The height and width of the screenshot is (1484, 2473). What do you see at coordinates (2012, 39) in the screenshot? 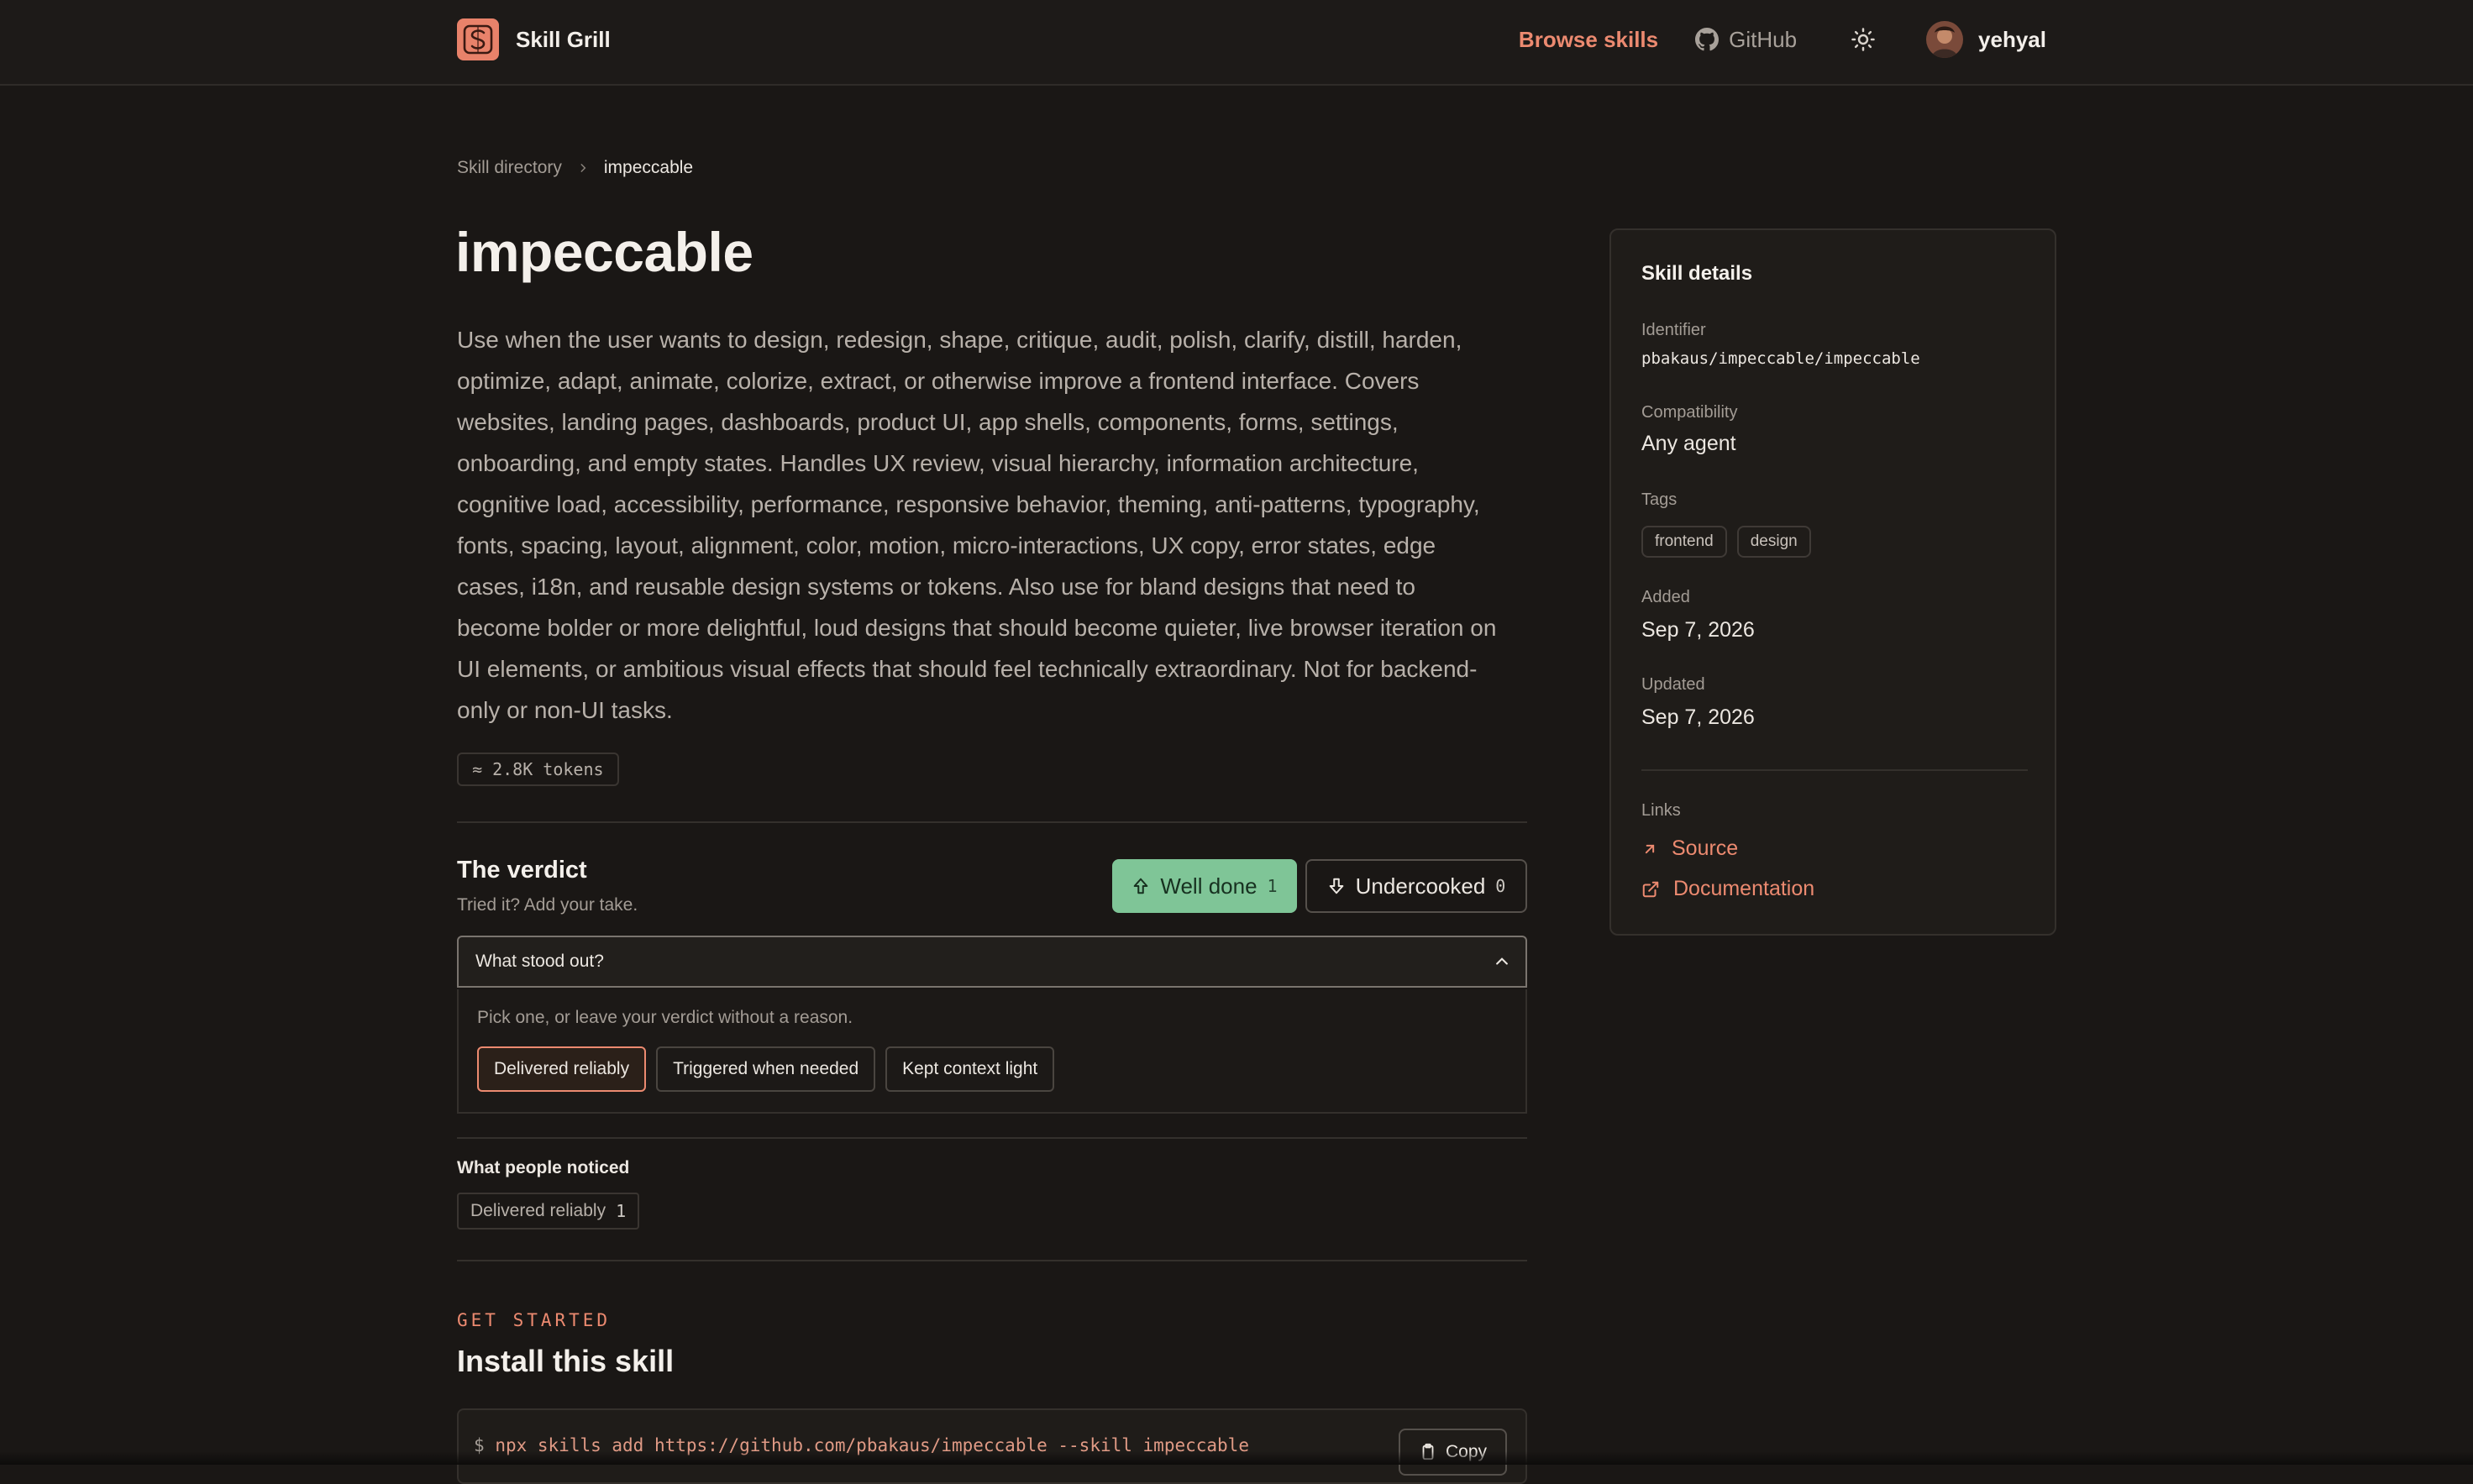
I see `username: yehyal` at bounding box center [2012, 39].